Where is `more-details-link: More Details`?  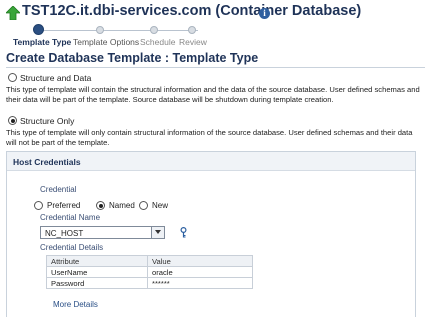
more-details-link: More Details is located at coordinates (75, 304).